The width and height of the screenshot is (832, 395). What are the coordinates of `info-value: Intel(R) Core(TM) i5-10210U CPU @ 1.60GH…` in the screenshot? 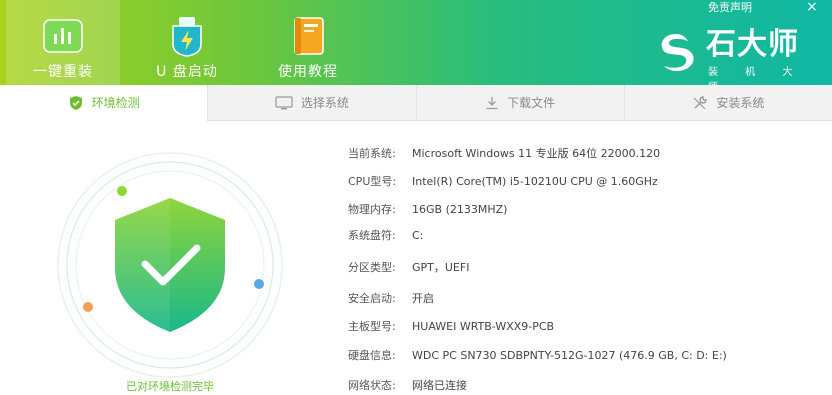 It's located at (535, 181).